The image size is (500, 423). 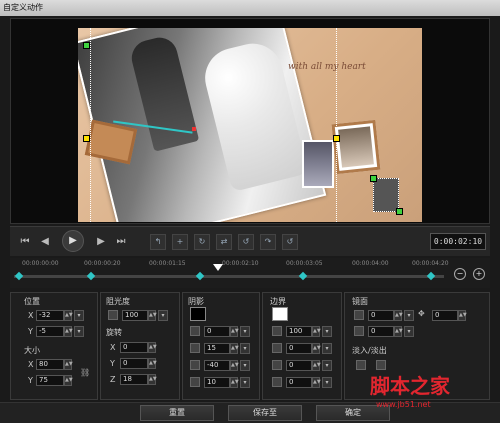 I want to click on keyframe-add-icon: +, so click(x=180, y=242).